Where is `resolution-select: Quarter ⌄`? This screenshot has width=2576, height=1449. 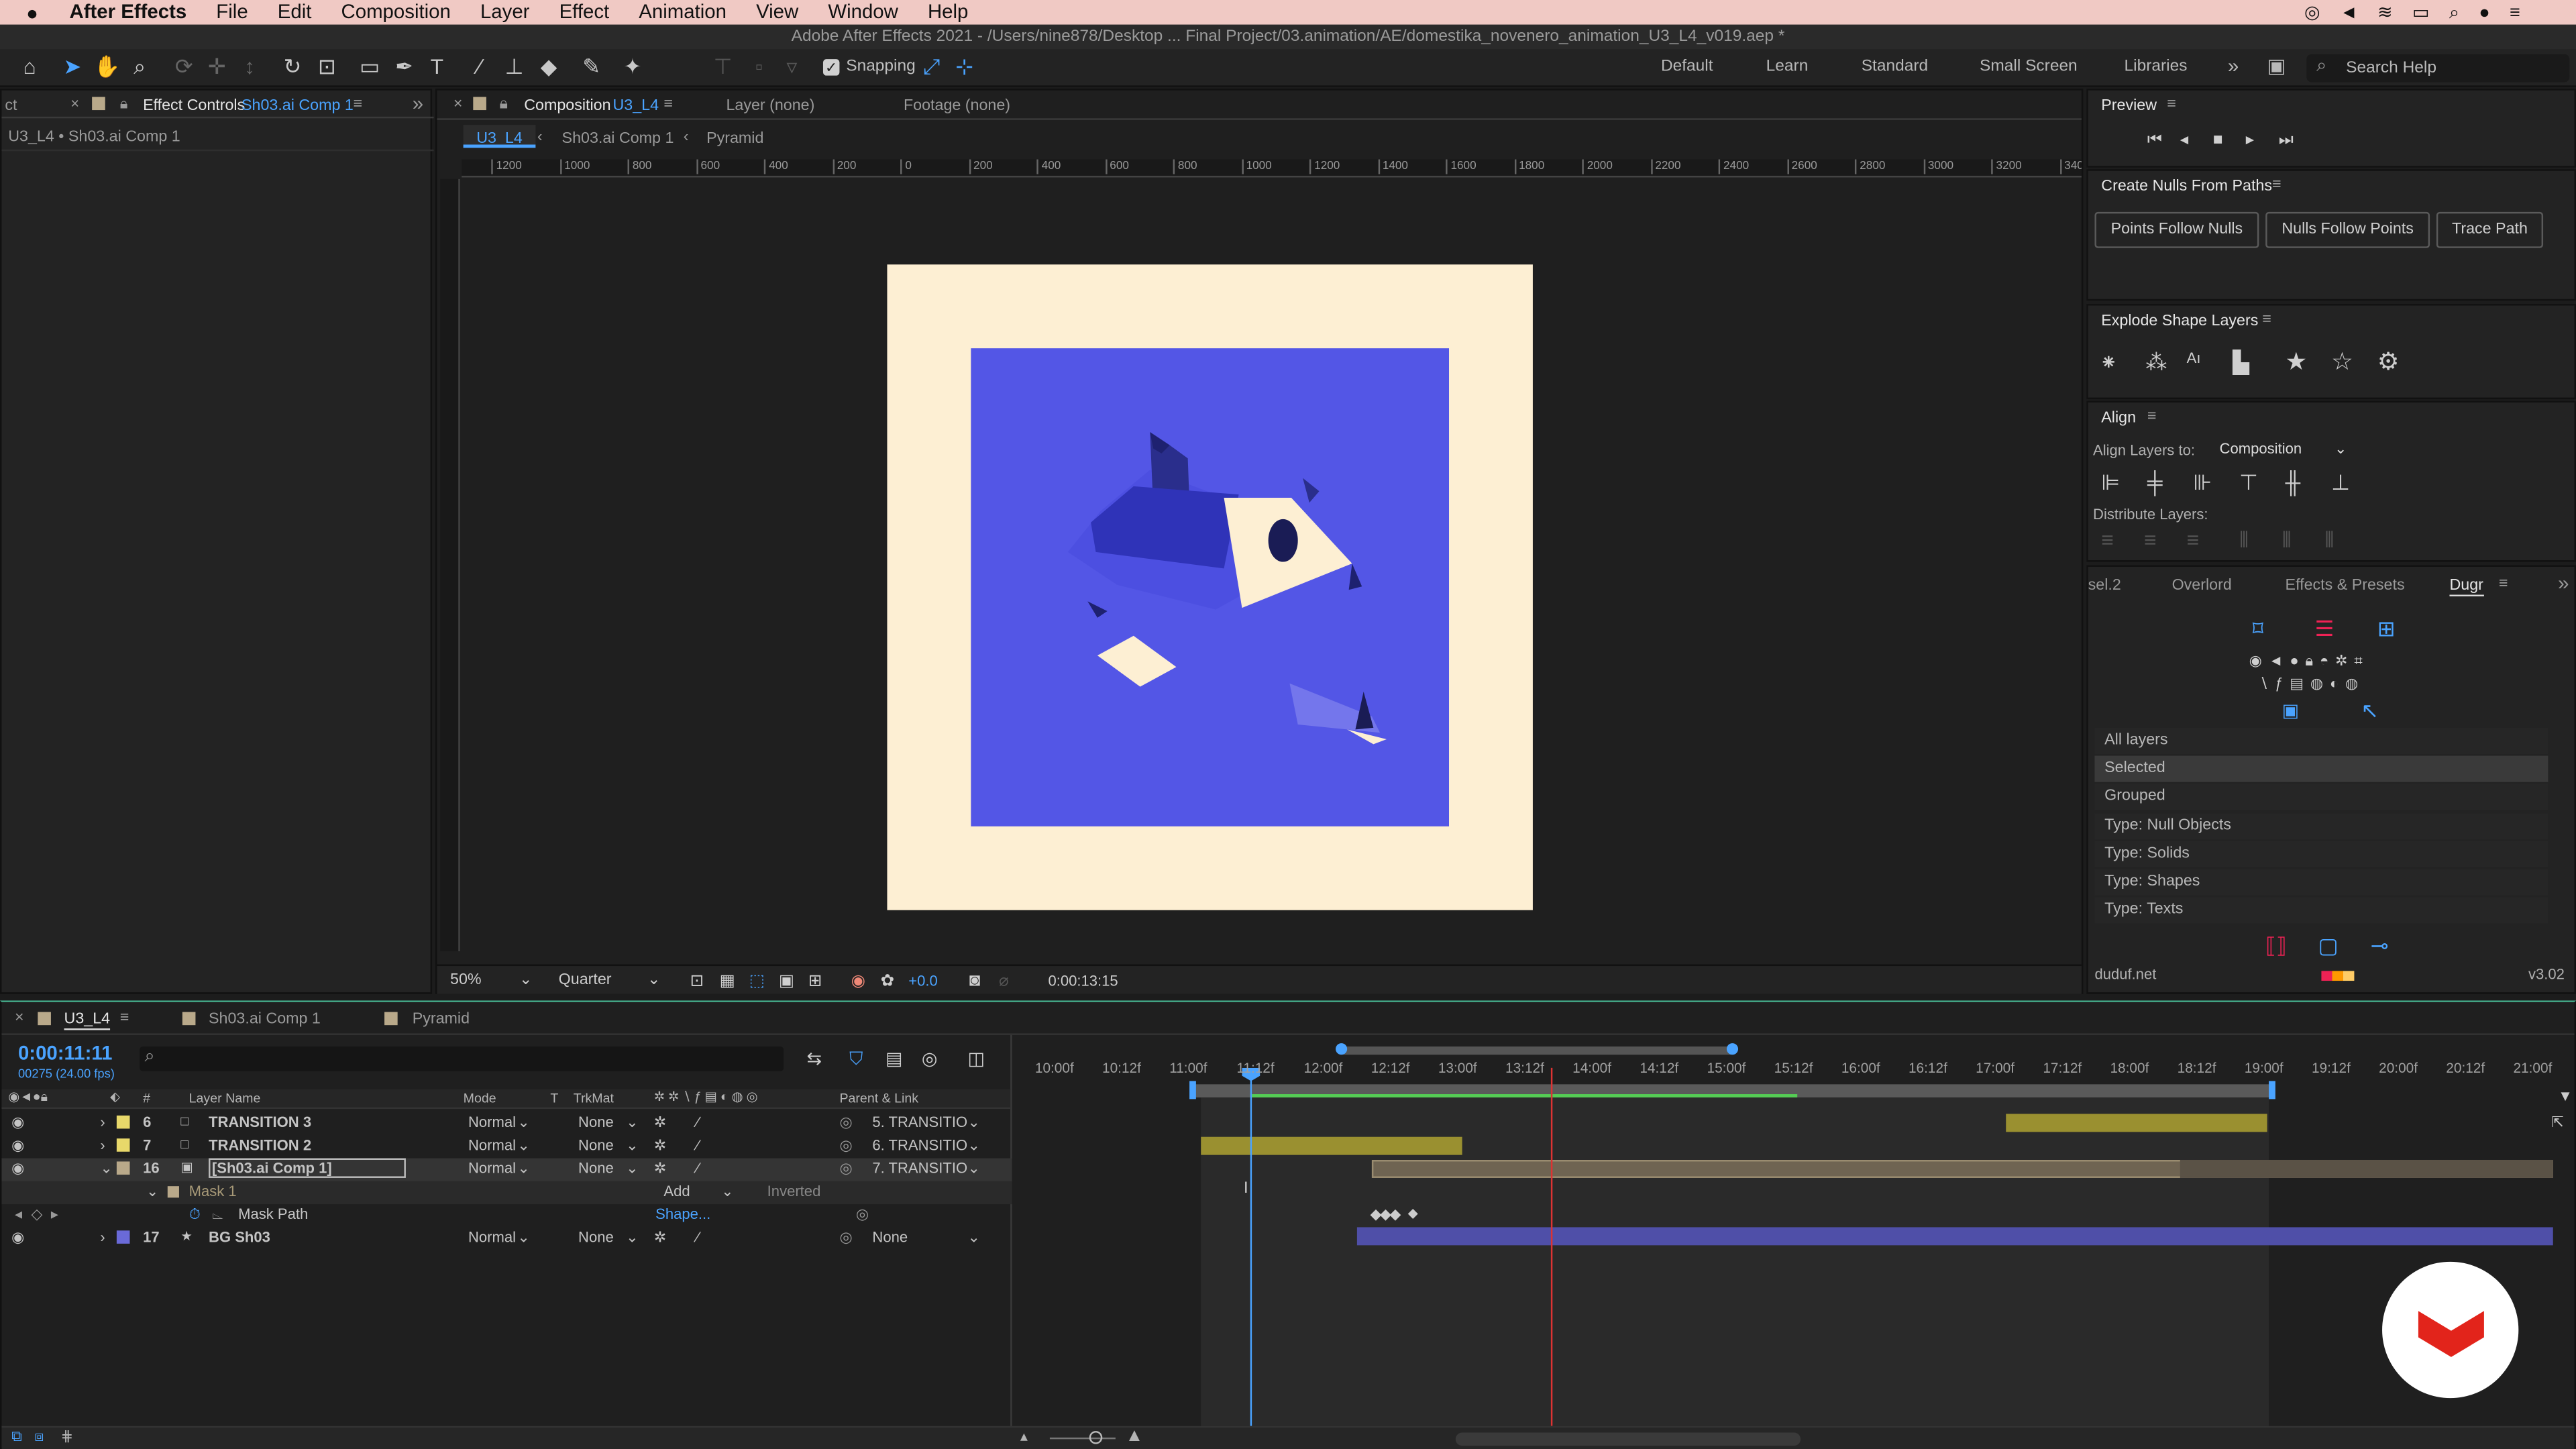 resolution-select: Quarter ⌄ is located at coordinates (613, 981).